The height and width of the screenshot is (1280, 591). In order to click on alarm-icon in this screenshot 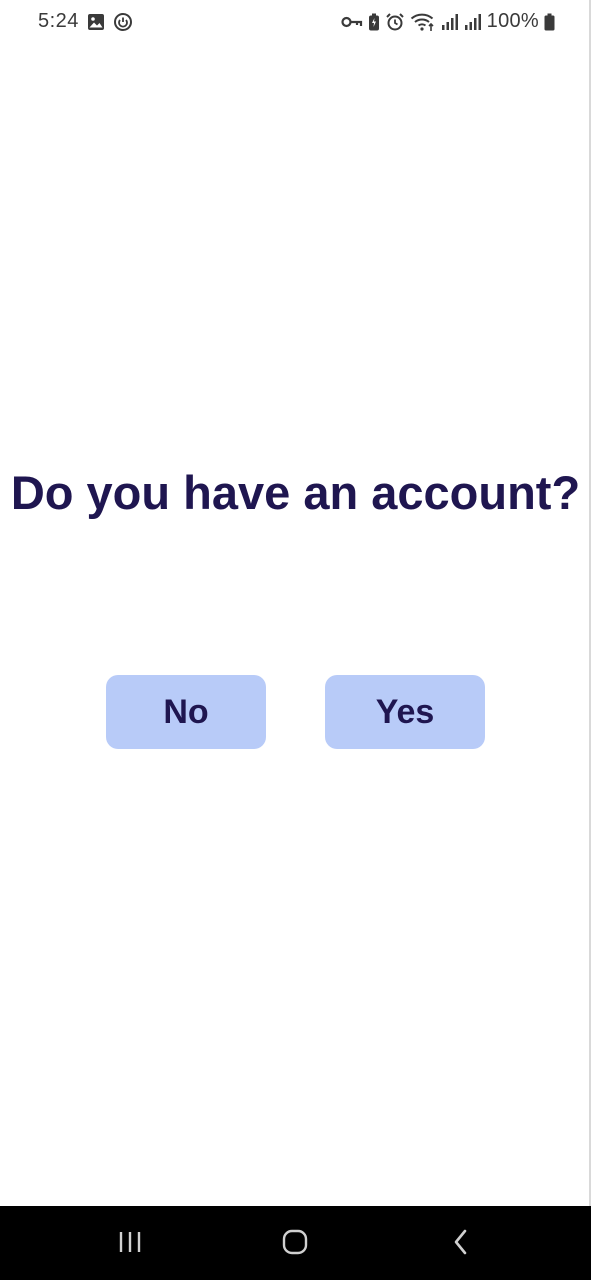, I will do `click(395, 22)`.